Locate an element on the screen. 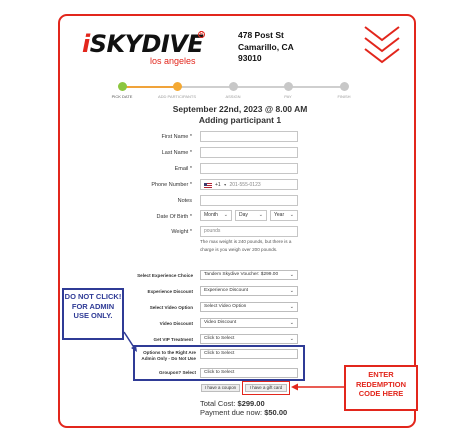  vip-treatment-select: Click to Select ⌄ is located at coordinates (249, 339).